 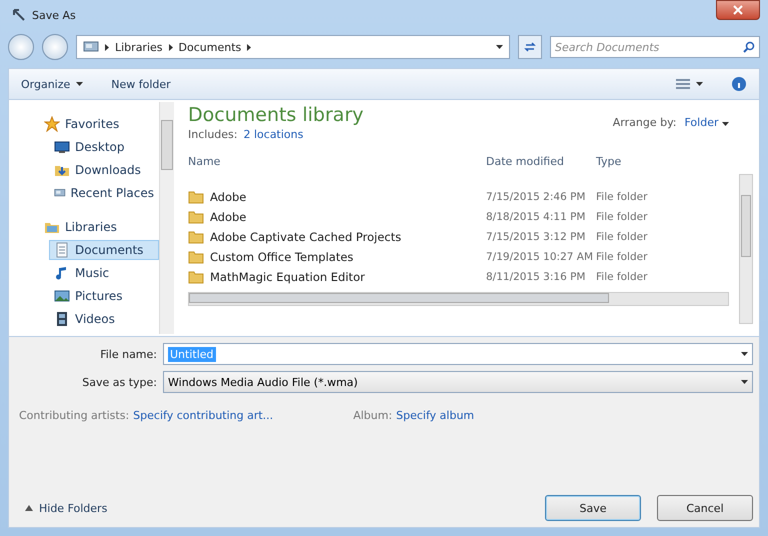 I want to click on refresh-icon, so click(x=530, y=47).